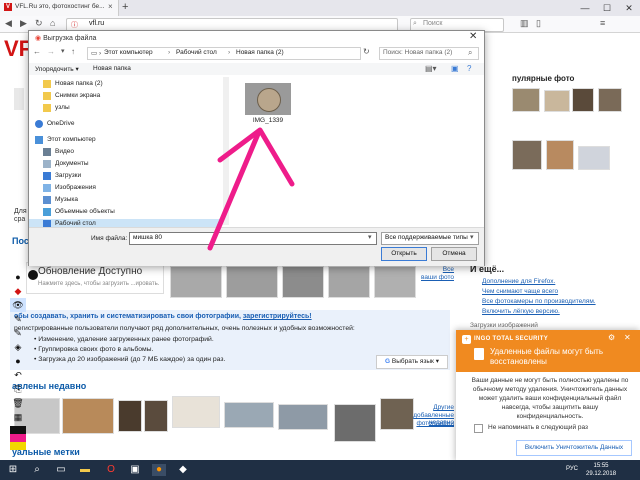 The height and width of the screenshot is (480, 640). What do you see at coordinates (18, 319) in the screenshot?
I see `pencil-tool-icon: ✎` at bounding box center [18, 319].